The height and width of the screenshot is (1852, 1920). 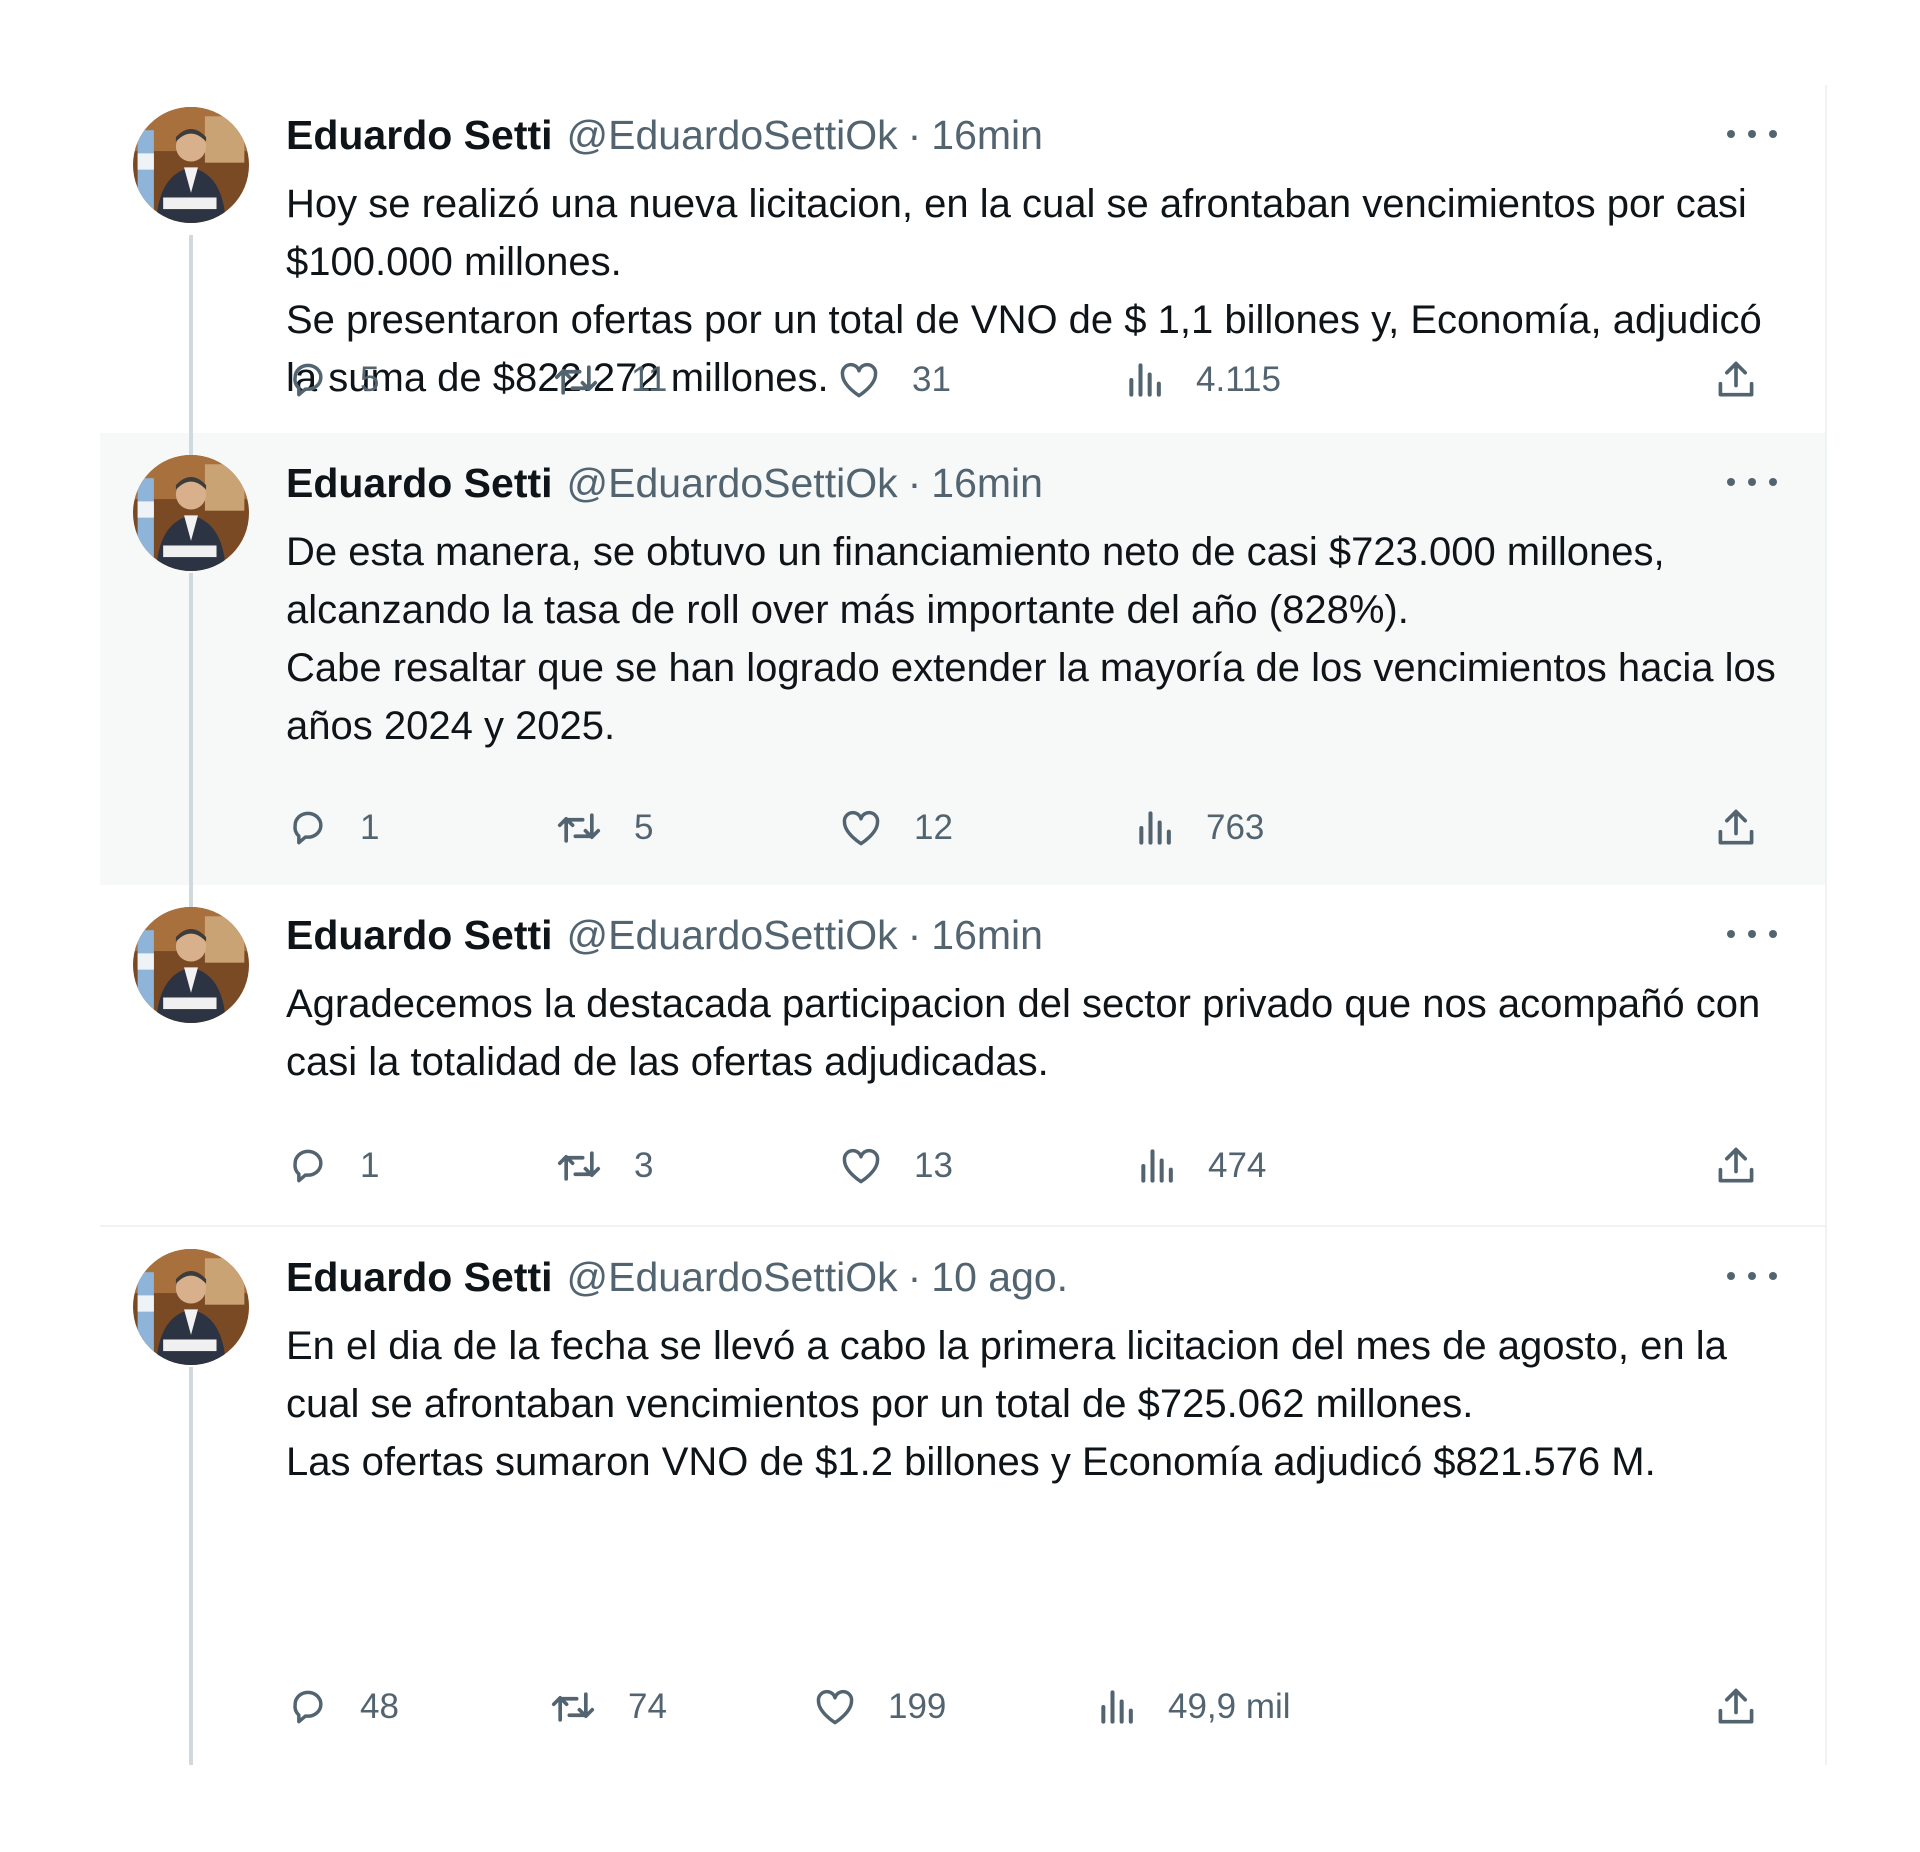 What do you see at coordinates (1238, 379) in the screenshot?
I see `views-count: 4.115` at bounding box center [1238, 379].